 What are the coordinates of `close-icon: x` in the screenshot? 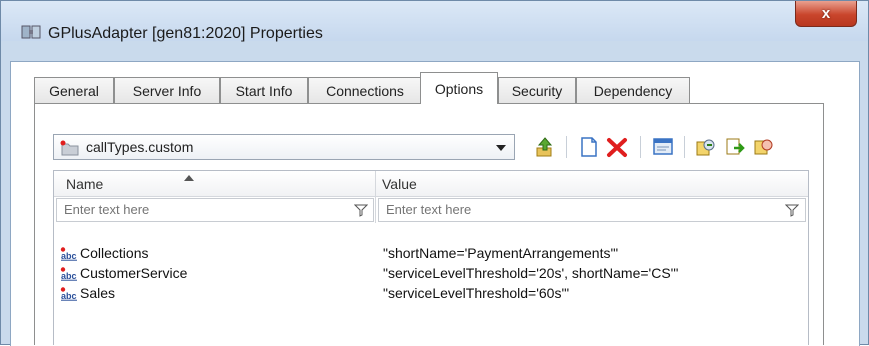 It's located at (826, 13).